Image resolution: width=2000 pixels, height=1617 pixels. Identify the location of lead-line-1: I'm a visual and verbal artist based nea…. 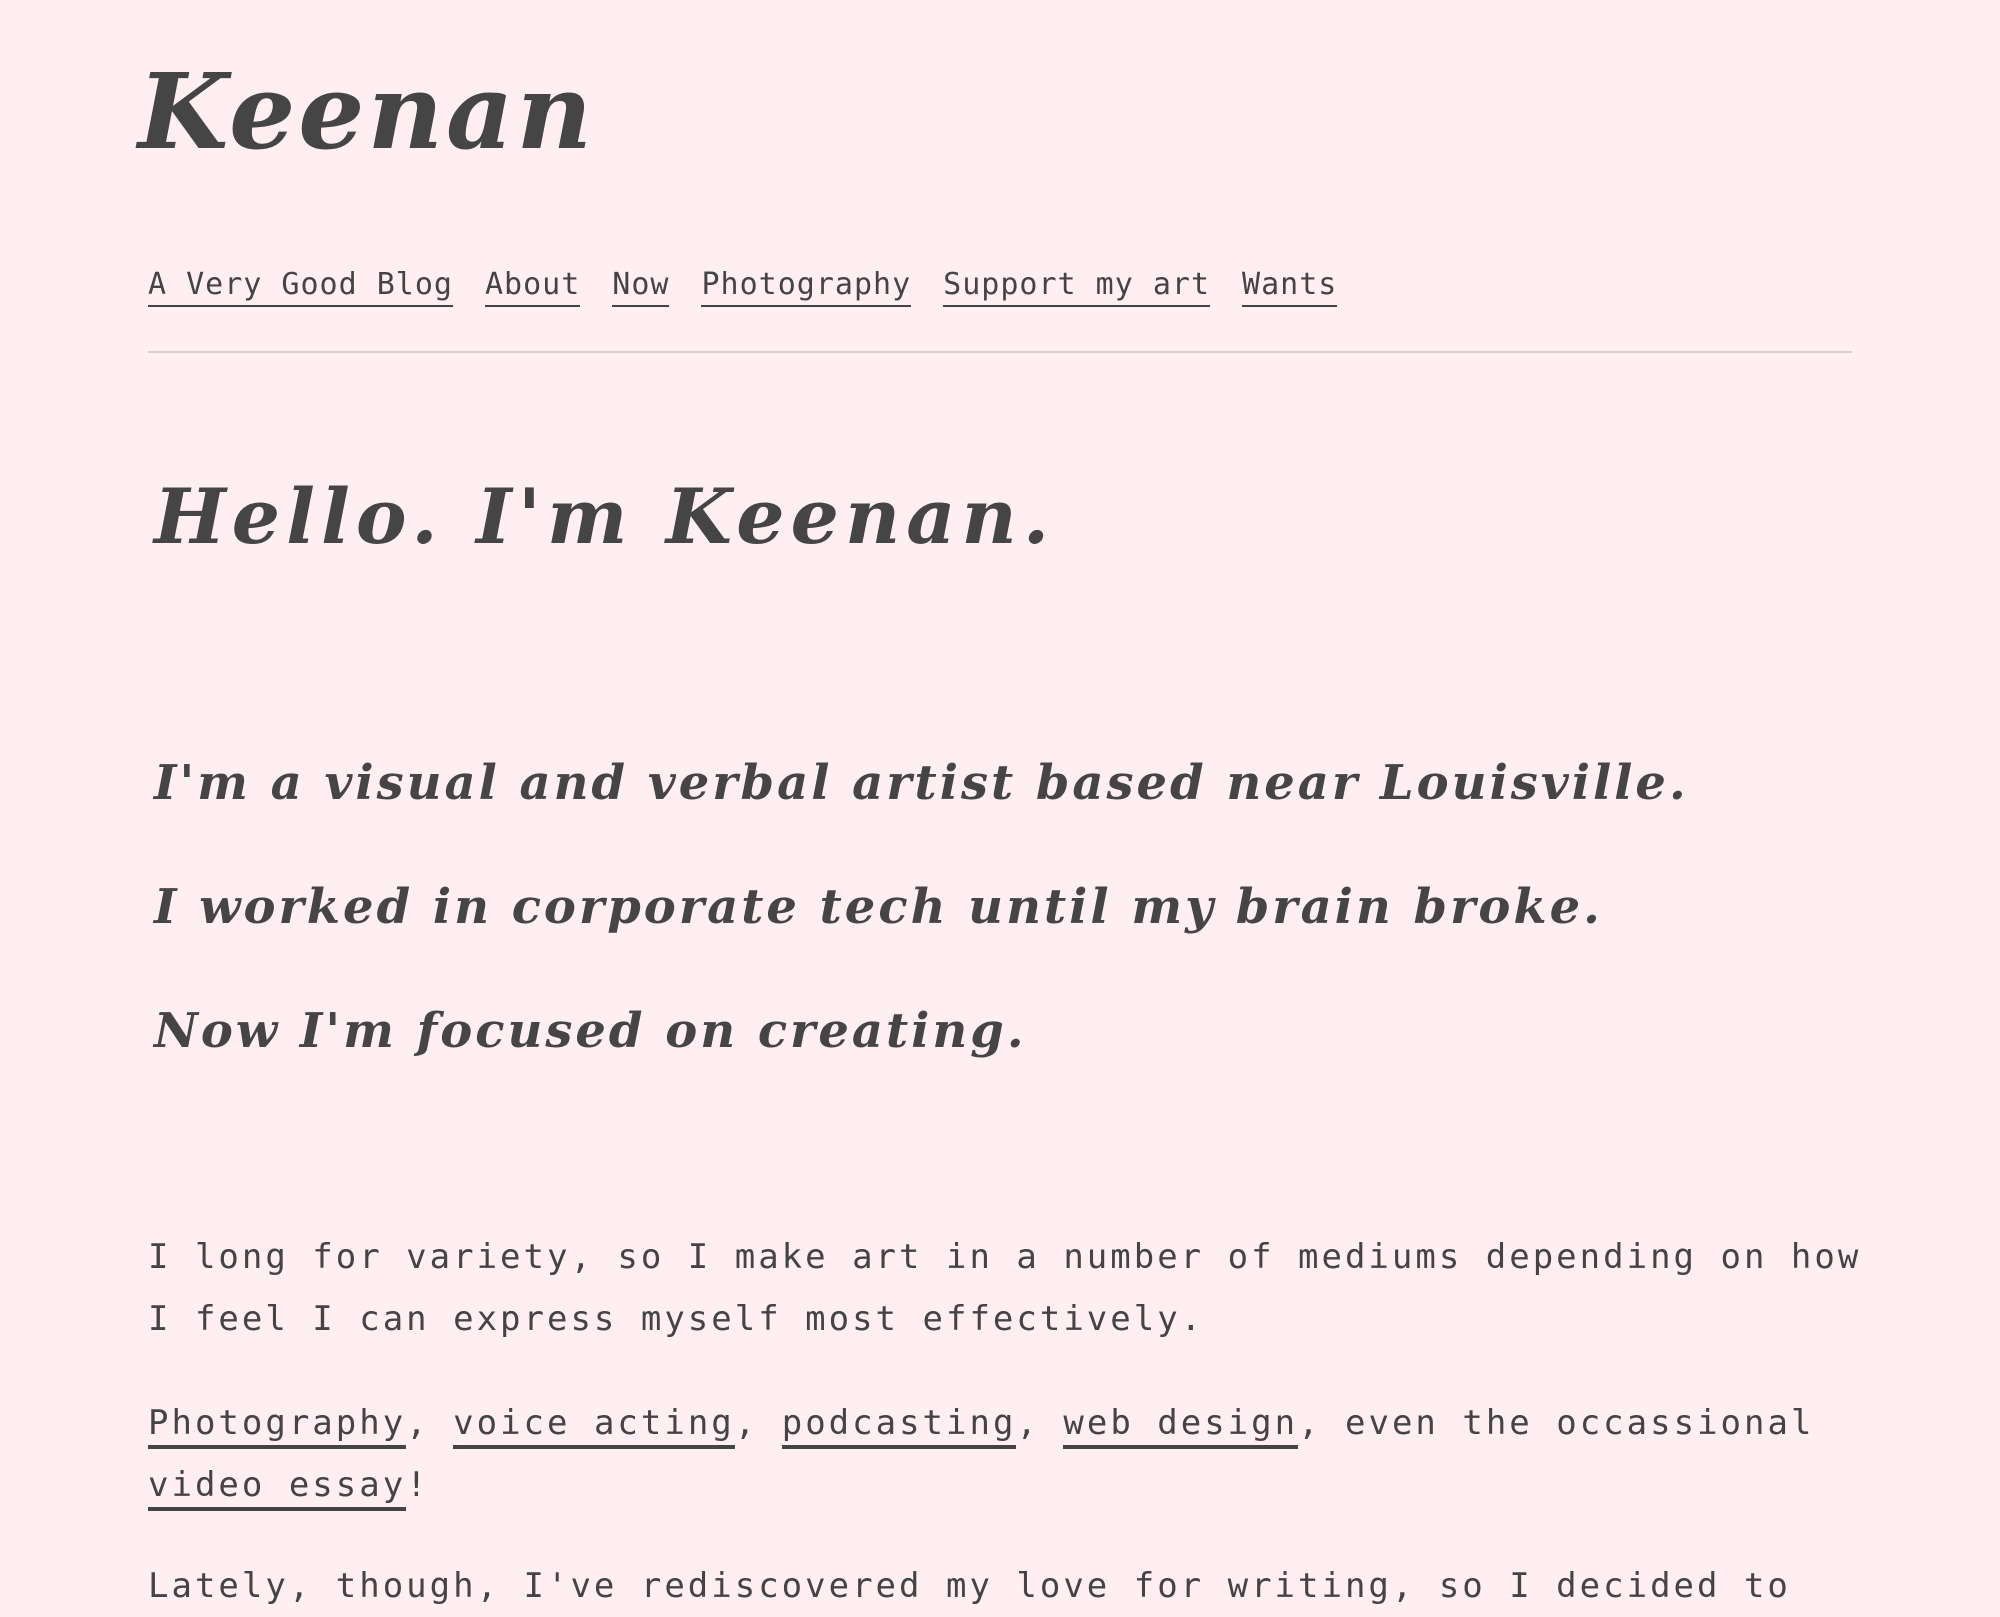
(921, 783).